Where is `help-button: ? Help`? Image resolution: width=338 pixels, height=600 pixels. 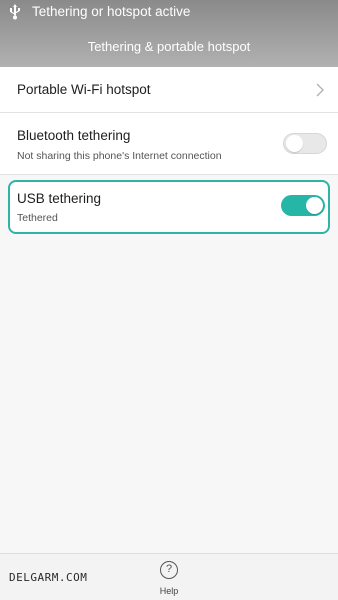
help-button: ? Help is located at coordinates (169, 579).